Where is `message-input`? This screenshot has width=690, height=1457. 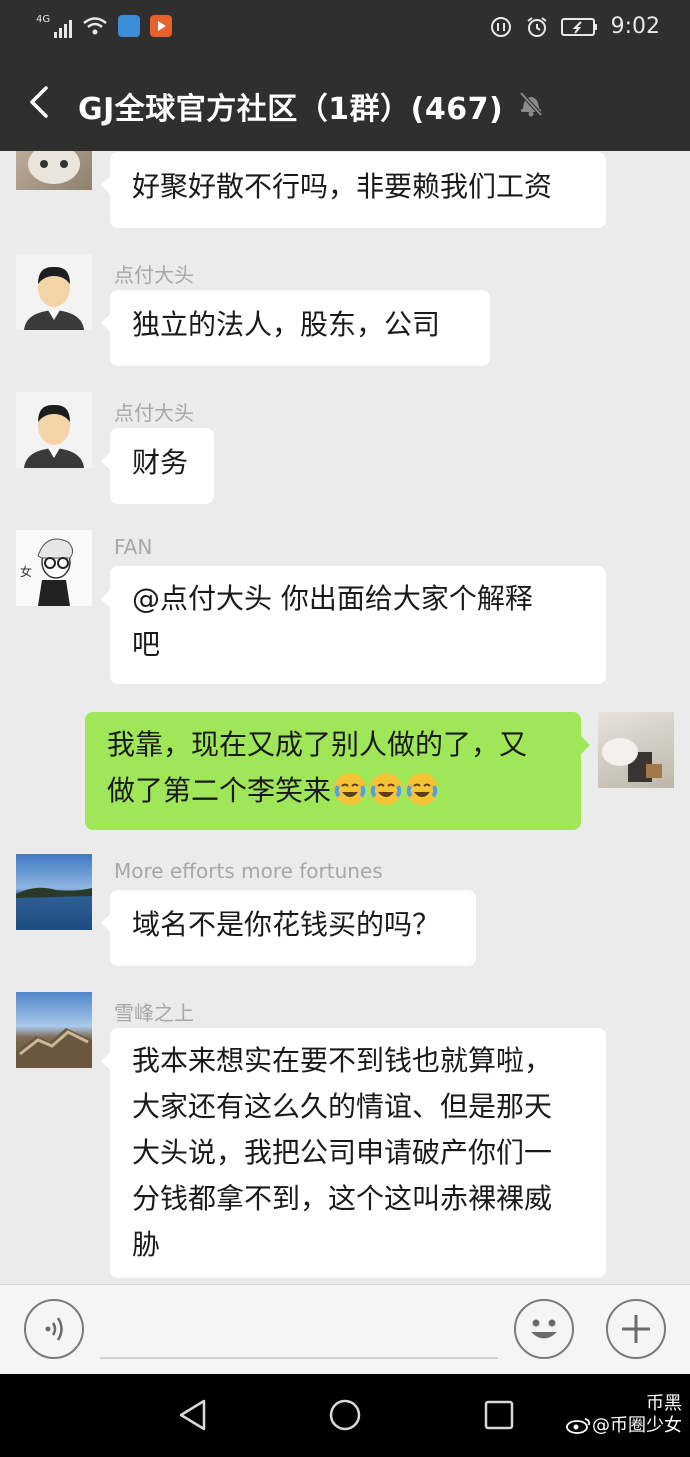 message-input is located at coordinates (299, 1358).